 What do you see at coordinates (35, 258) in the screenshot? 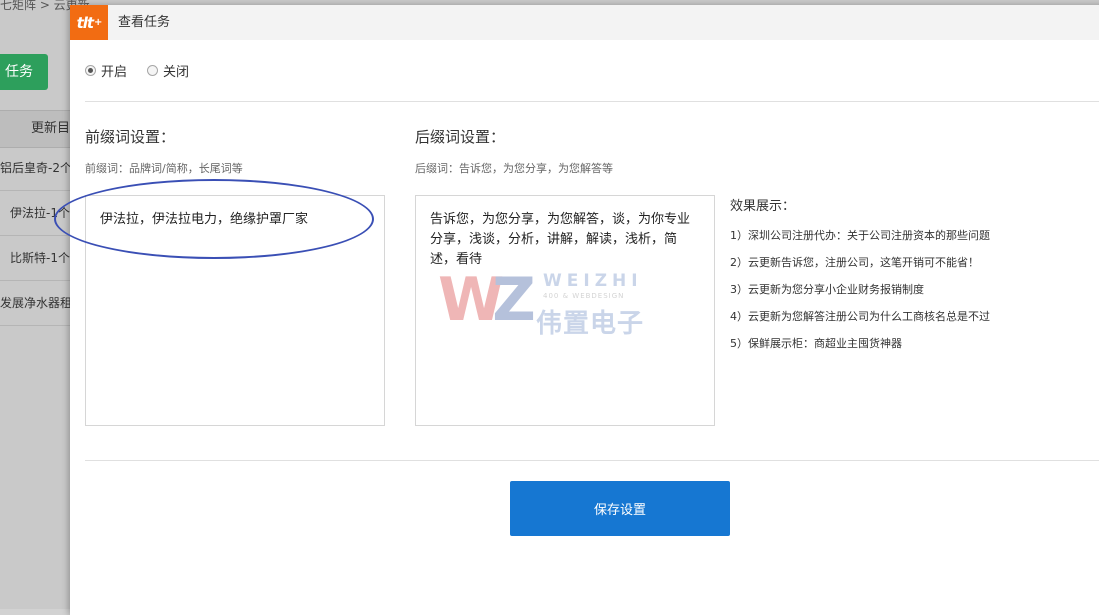
I see `table-row: 比斯特-1个` at bounding box center [35, 258].